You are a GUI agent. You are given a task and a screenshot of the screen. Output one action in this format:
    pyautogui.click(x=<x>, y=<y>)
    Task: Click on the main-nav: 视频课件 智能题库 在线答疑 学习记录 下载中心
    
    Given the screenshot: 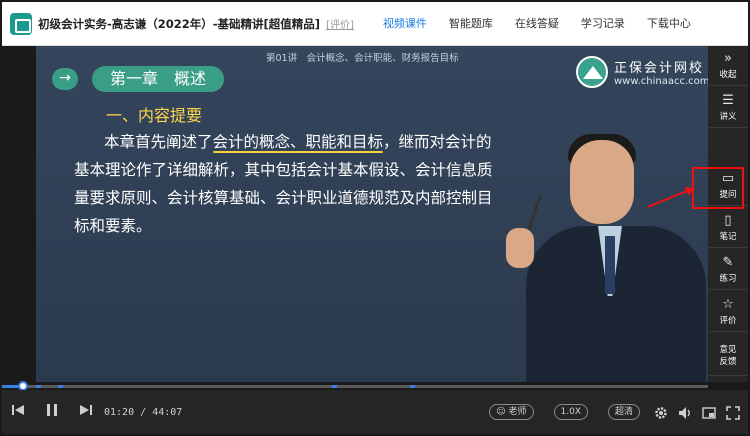 What is the action you would take?
    pyautogui.click(x=537, y=24)
    